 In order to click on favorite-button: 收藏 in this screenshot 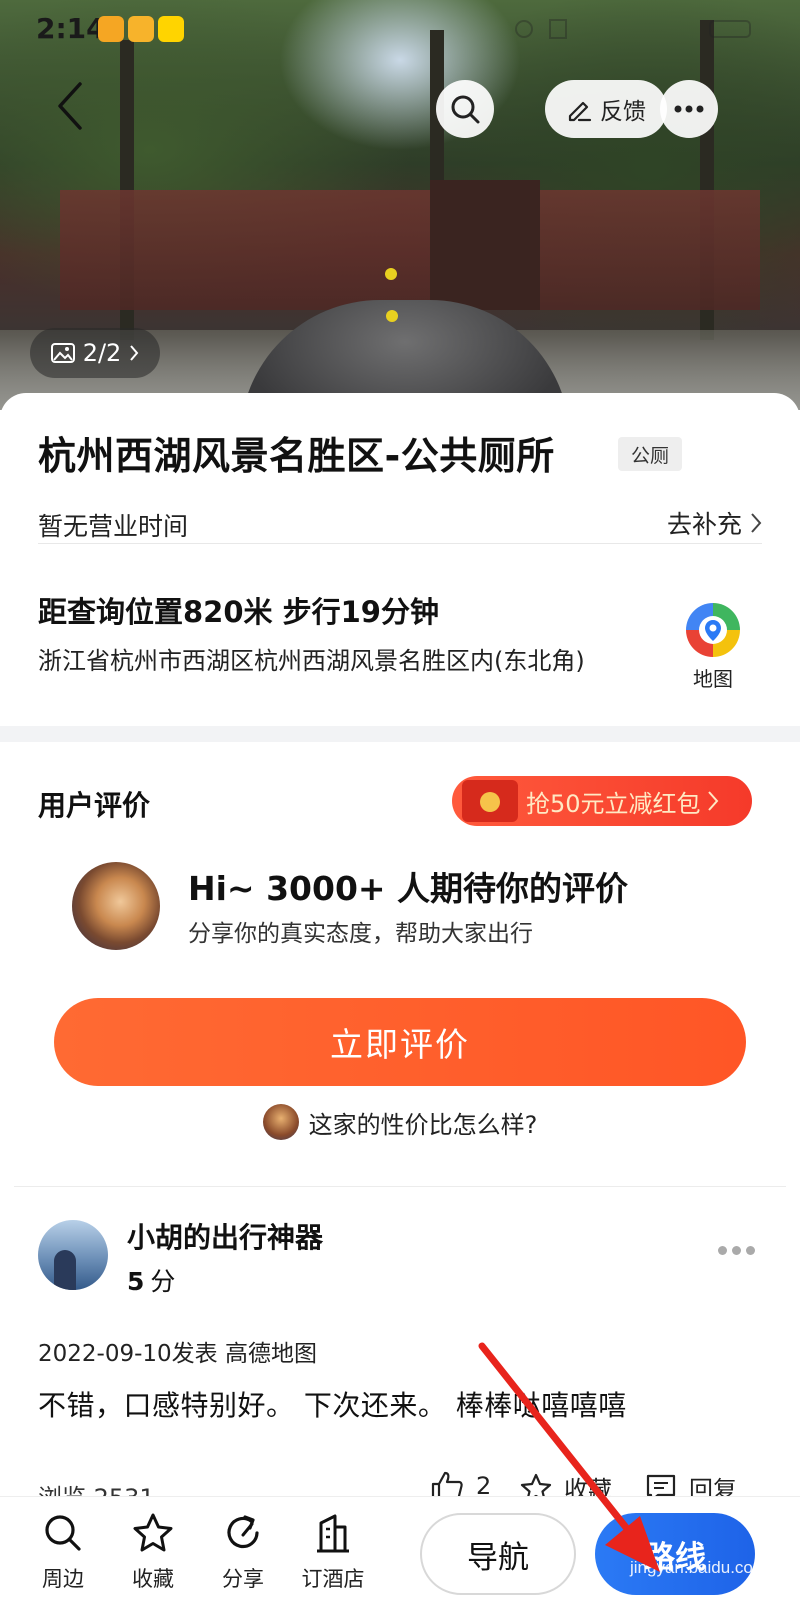, I will do `click(153, 1552)`.